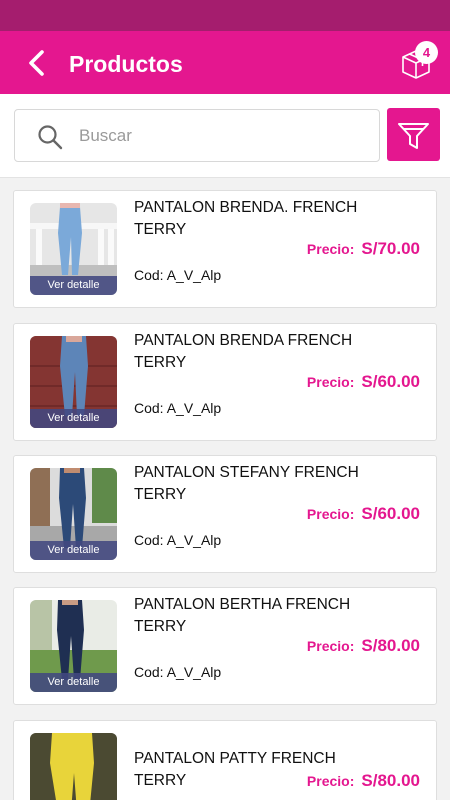  I want to click on search-box, so click(197, 135).